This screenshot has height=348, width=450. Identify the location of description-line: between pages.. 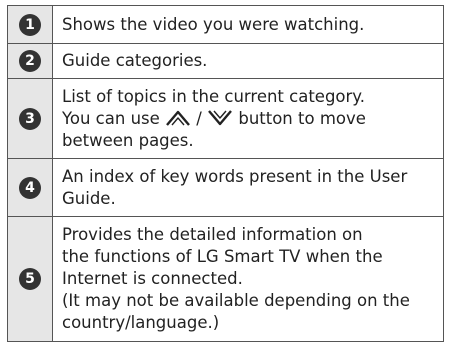
(128, 140).